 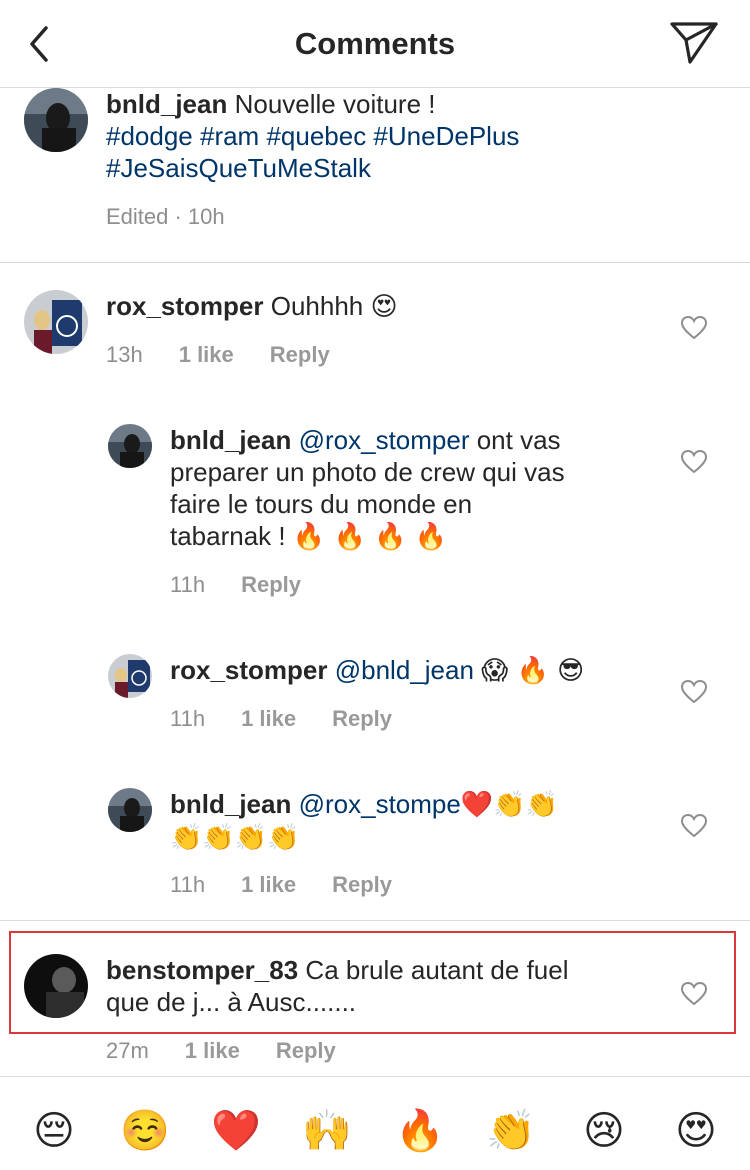 I want to click on emoji-raised-hands-button: 🙌, so click(x=327, y=1131).